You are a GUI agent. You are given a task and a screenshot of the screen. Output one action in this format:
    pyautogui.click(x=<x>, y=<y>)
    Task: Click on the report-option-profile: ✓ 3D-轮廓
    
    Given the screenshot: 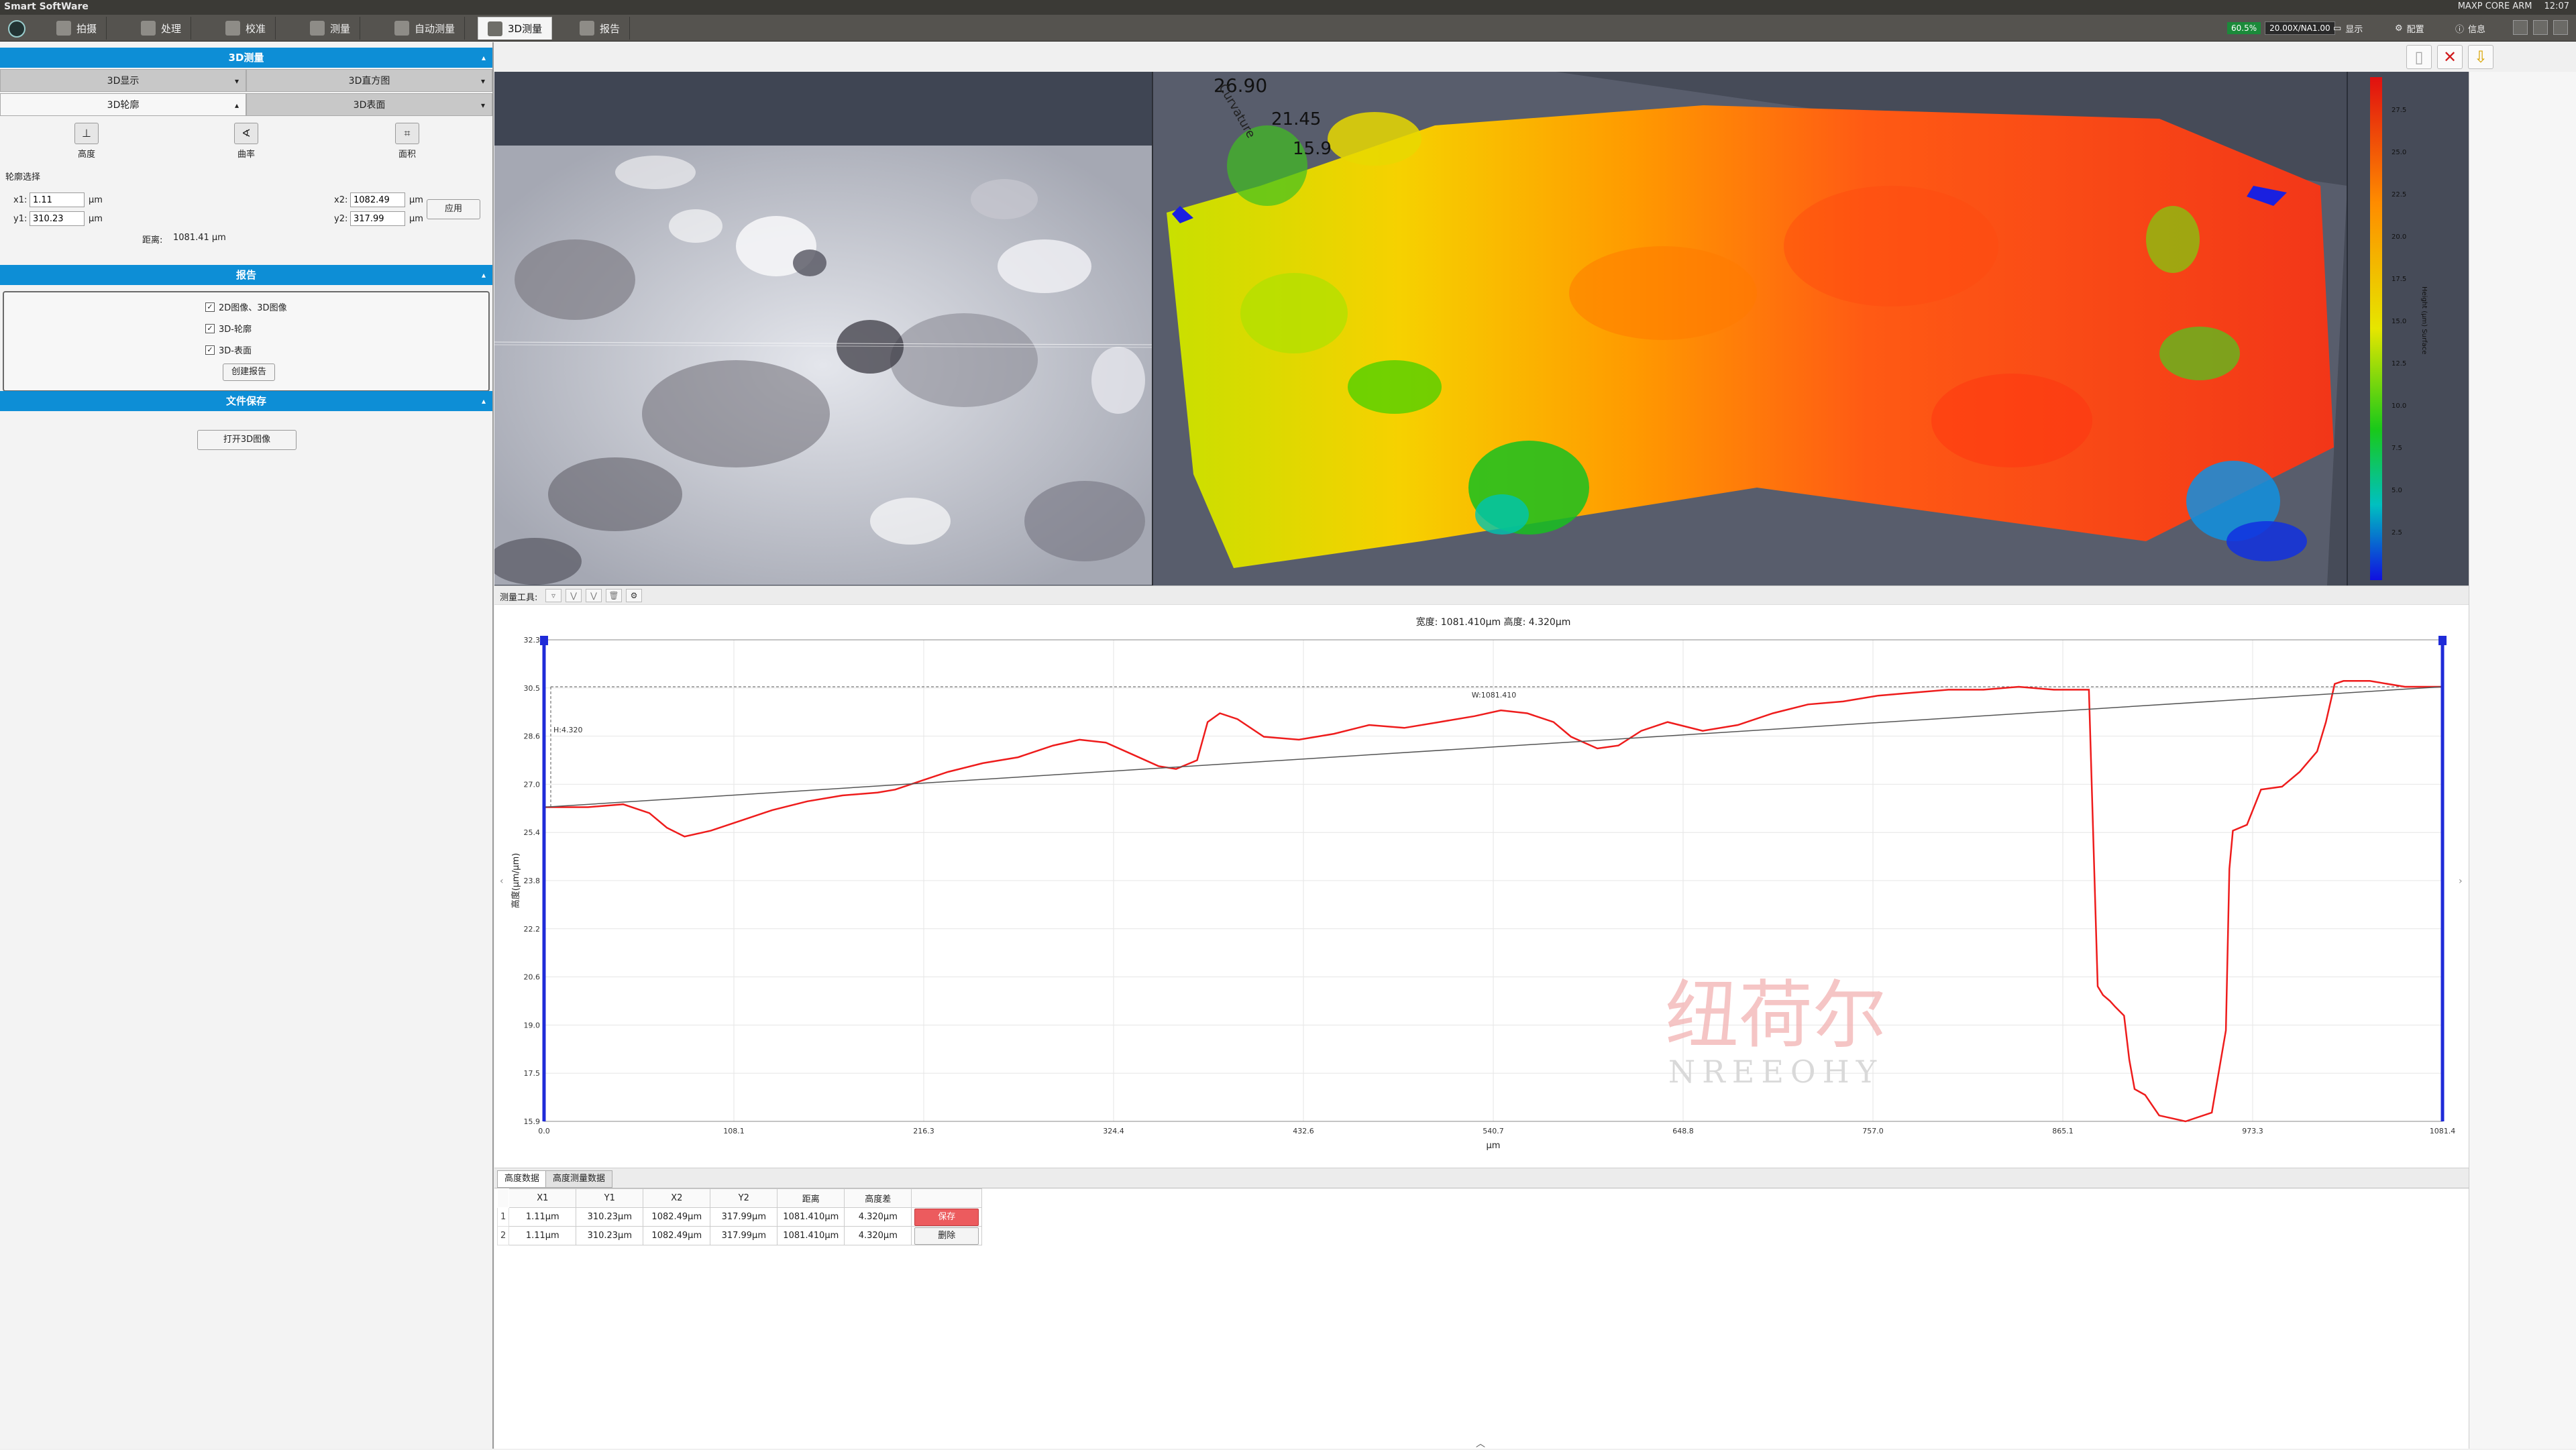 What is the action you would take?
    pyautogui.click(x=228, y=328)
    